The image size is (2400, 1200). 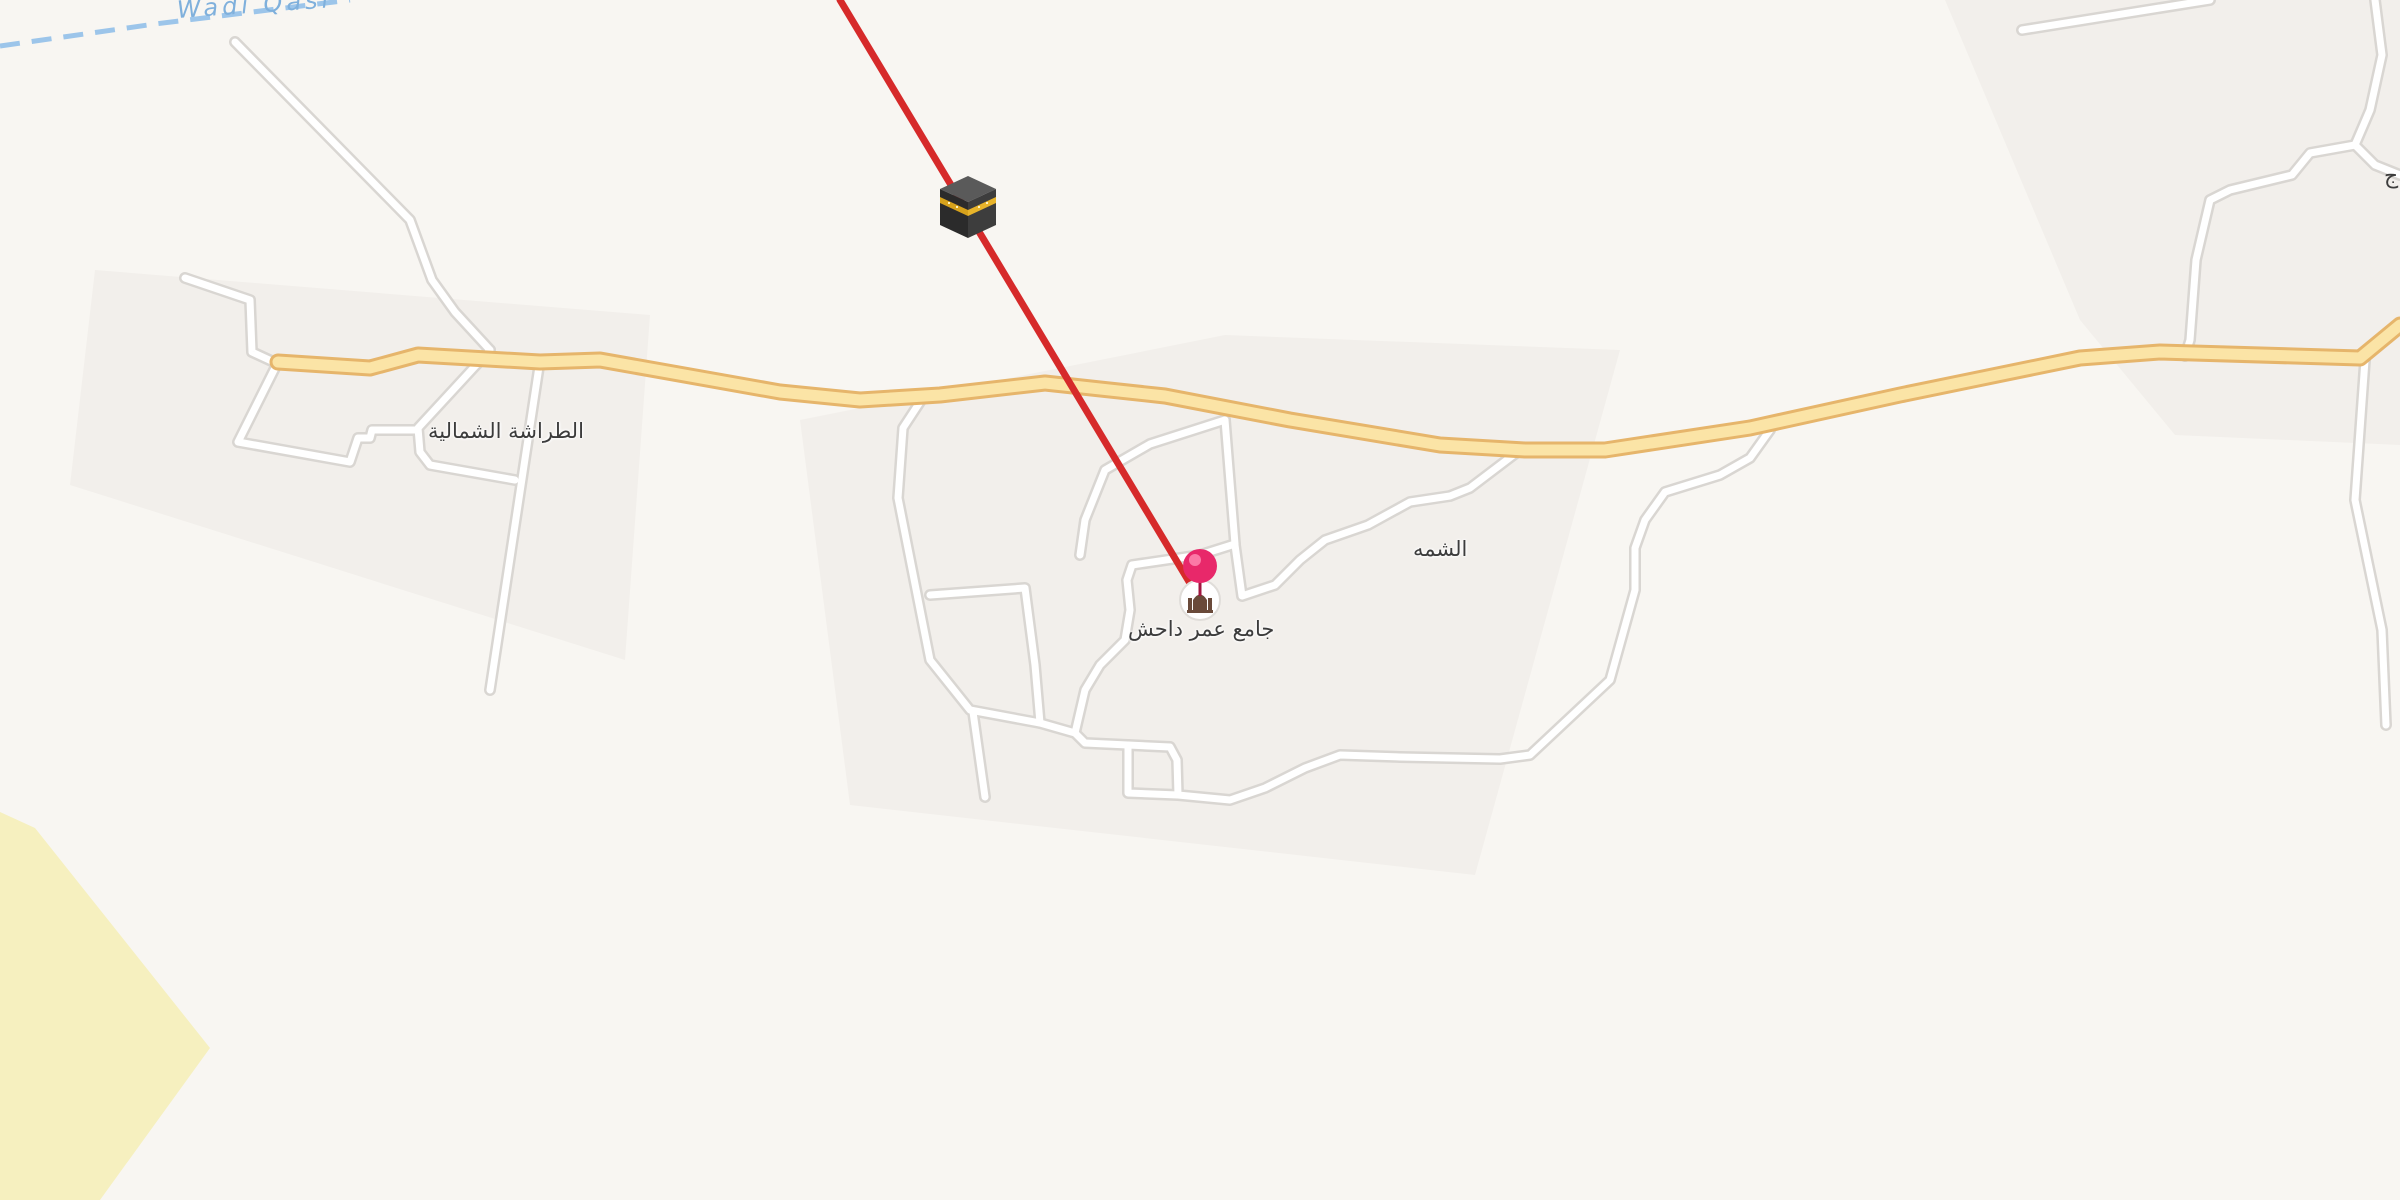 What do you see at coordinates (360, 465) in the screenshot?
I see `residential-area-west` at bounding box center [360, 465].